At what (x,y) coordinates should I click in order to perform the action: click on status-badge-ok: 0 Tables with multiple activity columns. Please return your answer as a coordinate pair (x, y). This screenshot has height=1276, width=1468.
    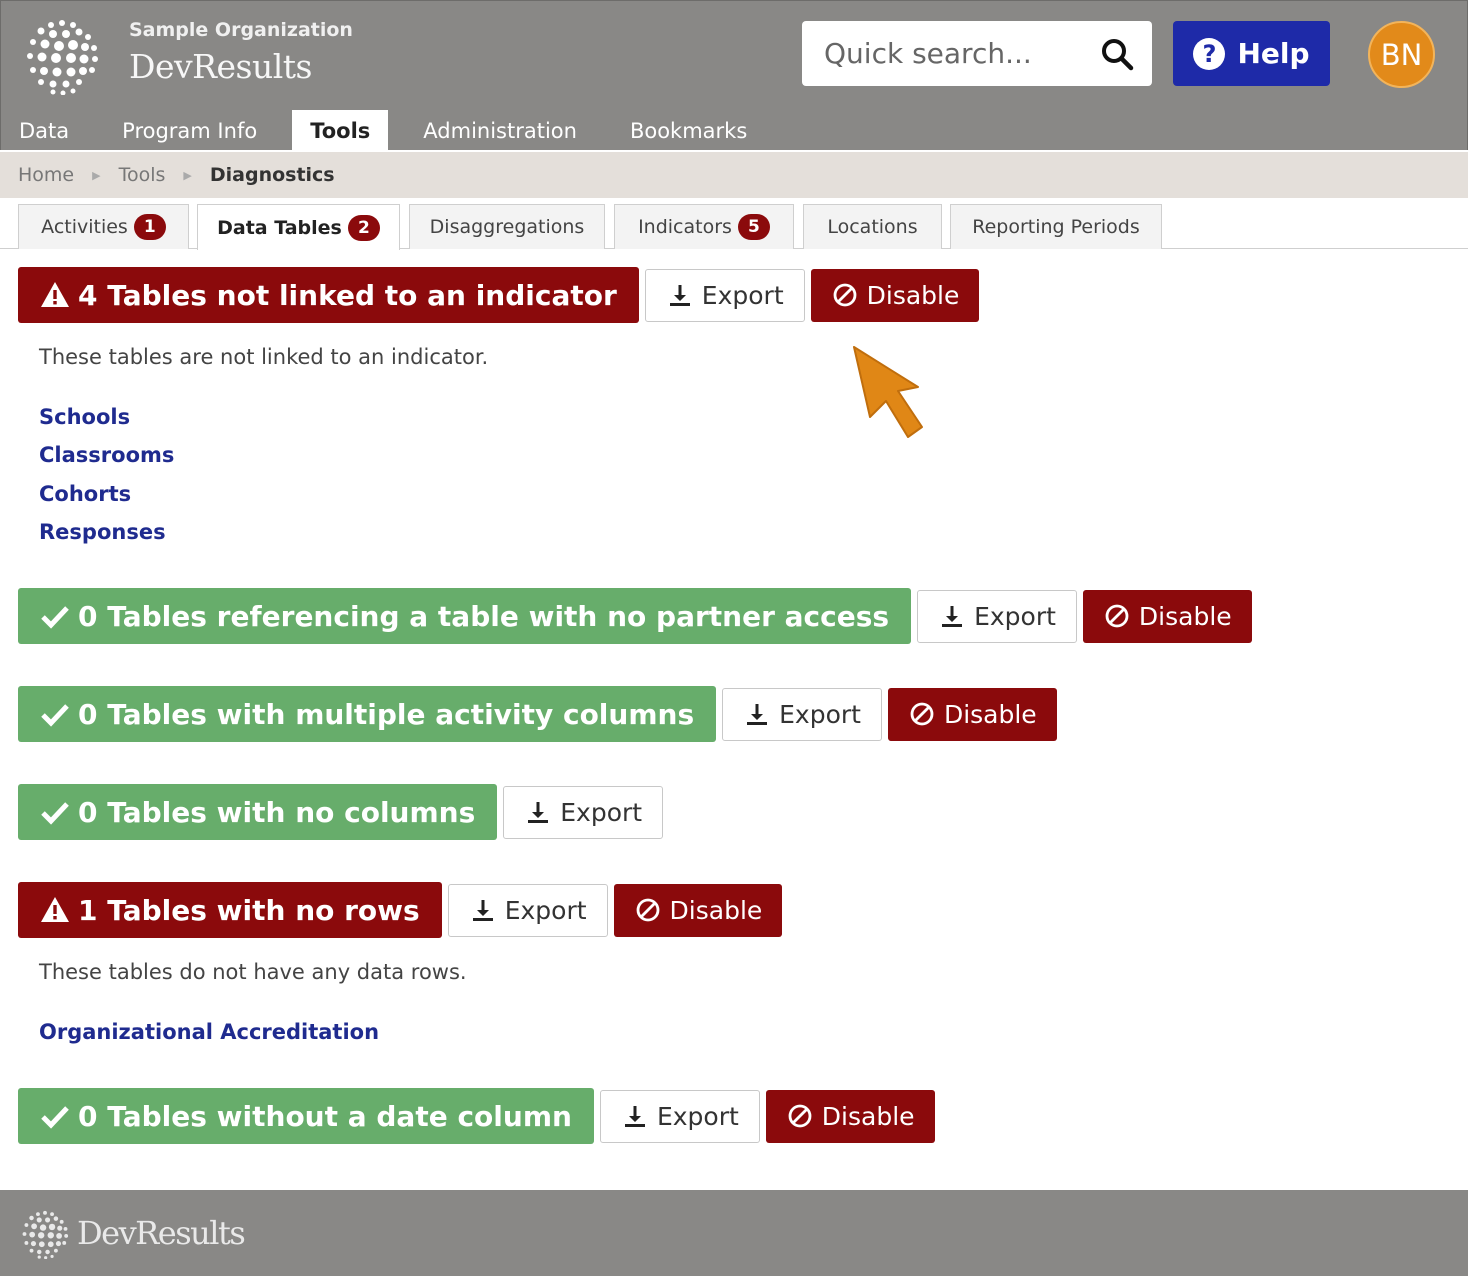
    Looking at the image, I should click on (367, 714).